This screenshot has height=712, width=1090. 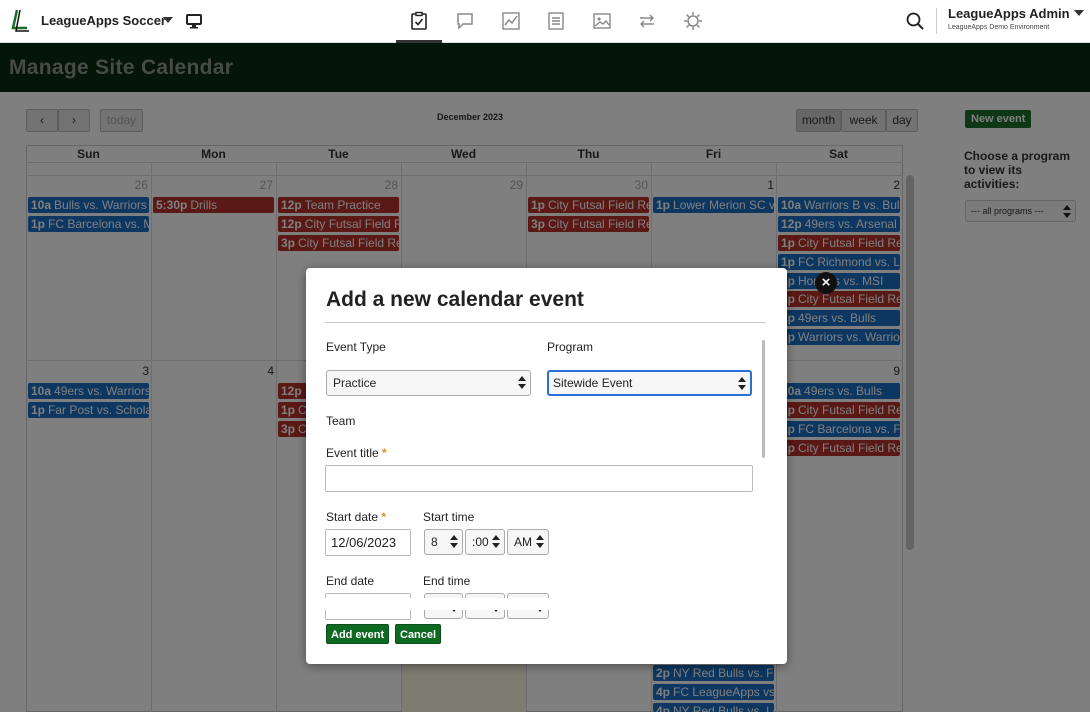 What do you see at coordinates (465, 21) in the screenshot?
I see `chat-icon` at bounding box center [465, 21].